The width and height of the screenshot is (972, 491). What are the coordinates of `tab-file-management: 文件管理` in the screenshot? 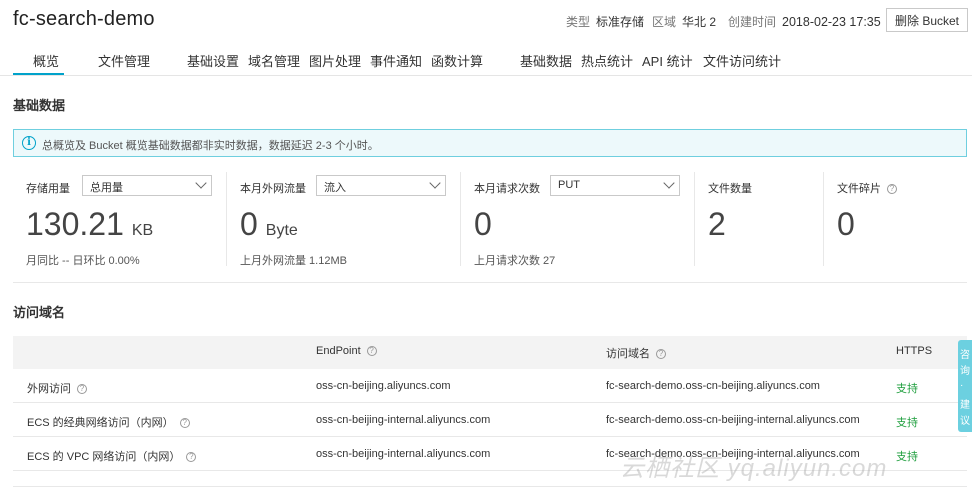 It's located at (124, 60).